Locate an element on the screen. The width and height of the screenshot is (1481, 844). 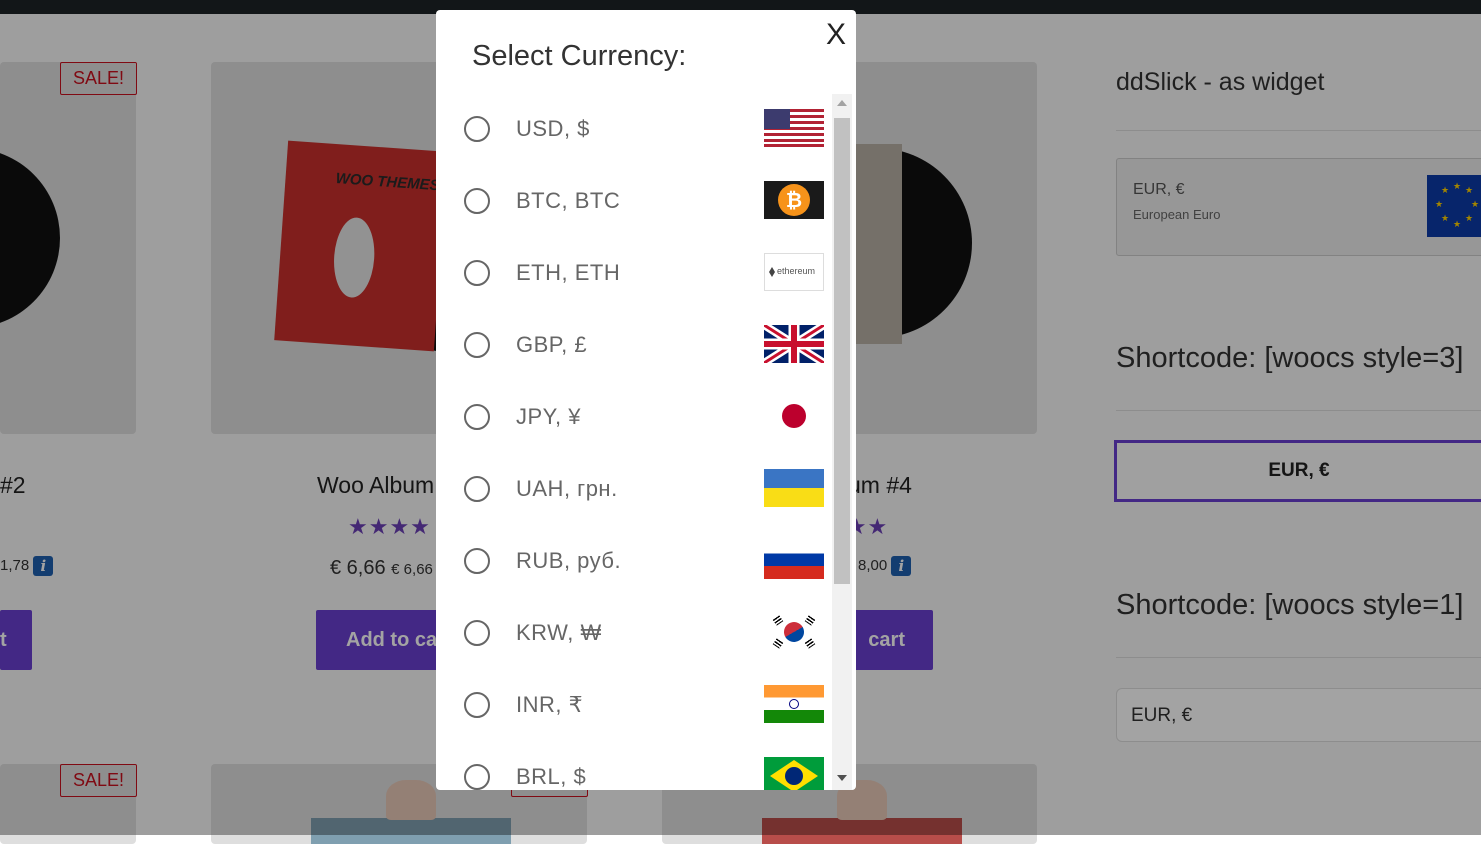
brazil-flag-icon is located at coordinates (794, 773).